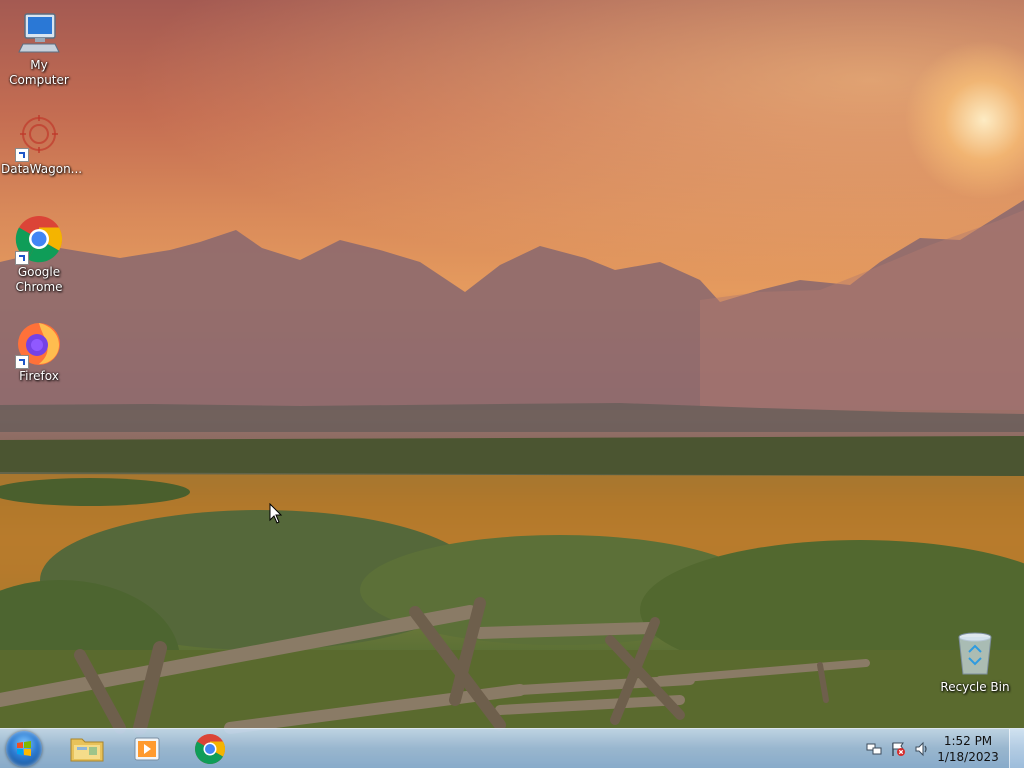  Describe the element at coordinates (968, 757) in the screenshot. I see `clock-date: 1/18/2023` at that location.